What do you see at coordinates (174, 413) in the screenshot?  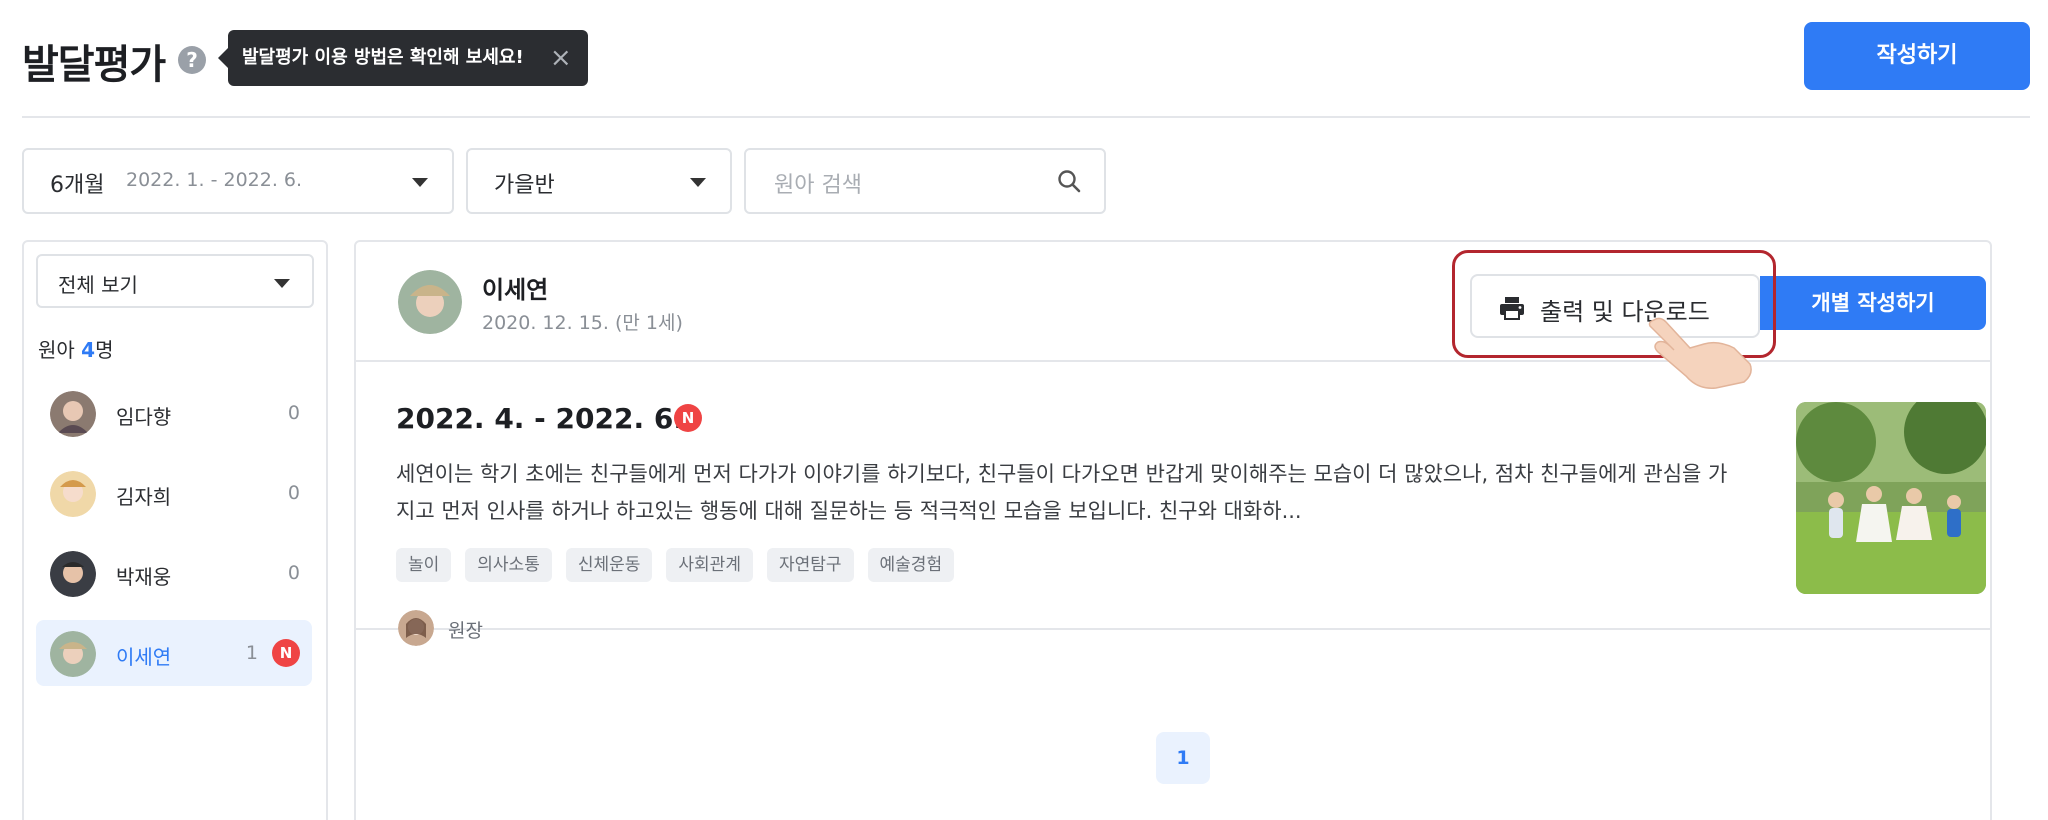 I see `list-item: 임다향 0` at bounding box center [174, 413].